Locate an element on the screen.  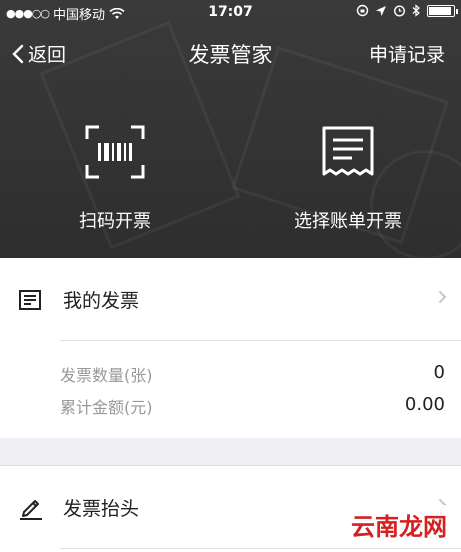
select-bill-label: 选择账单开票 is located at coordinates (348, 221).